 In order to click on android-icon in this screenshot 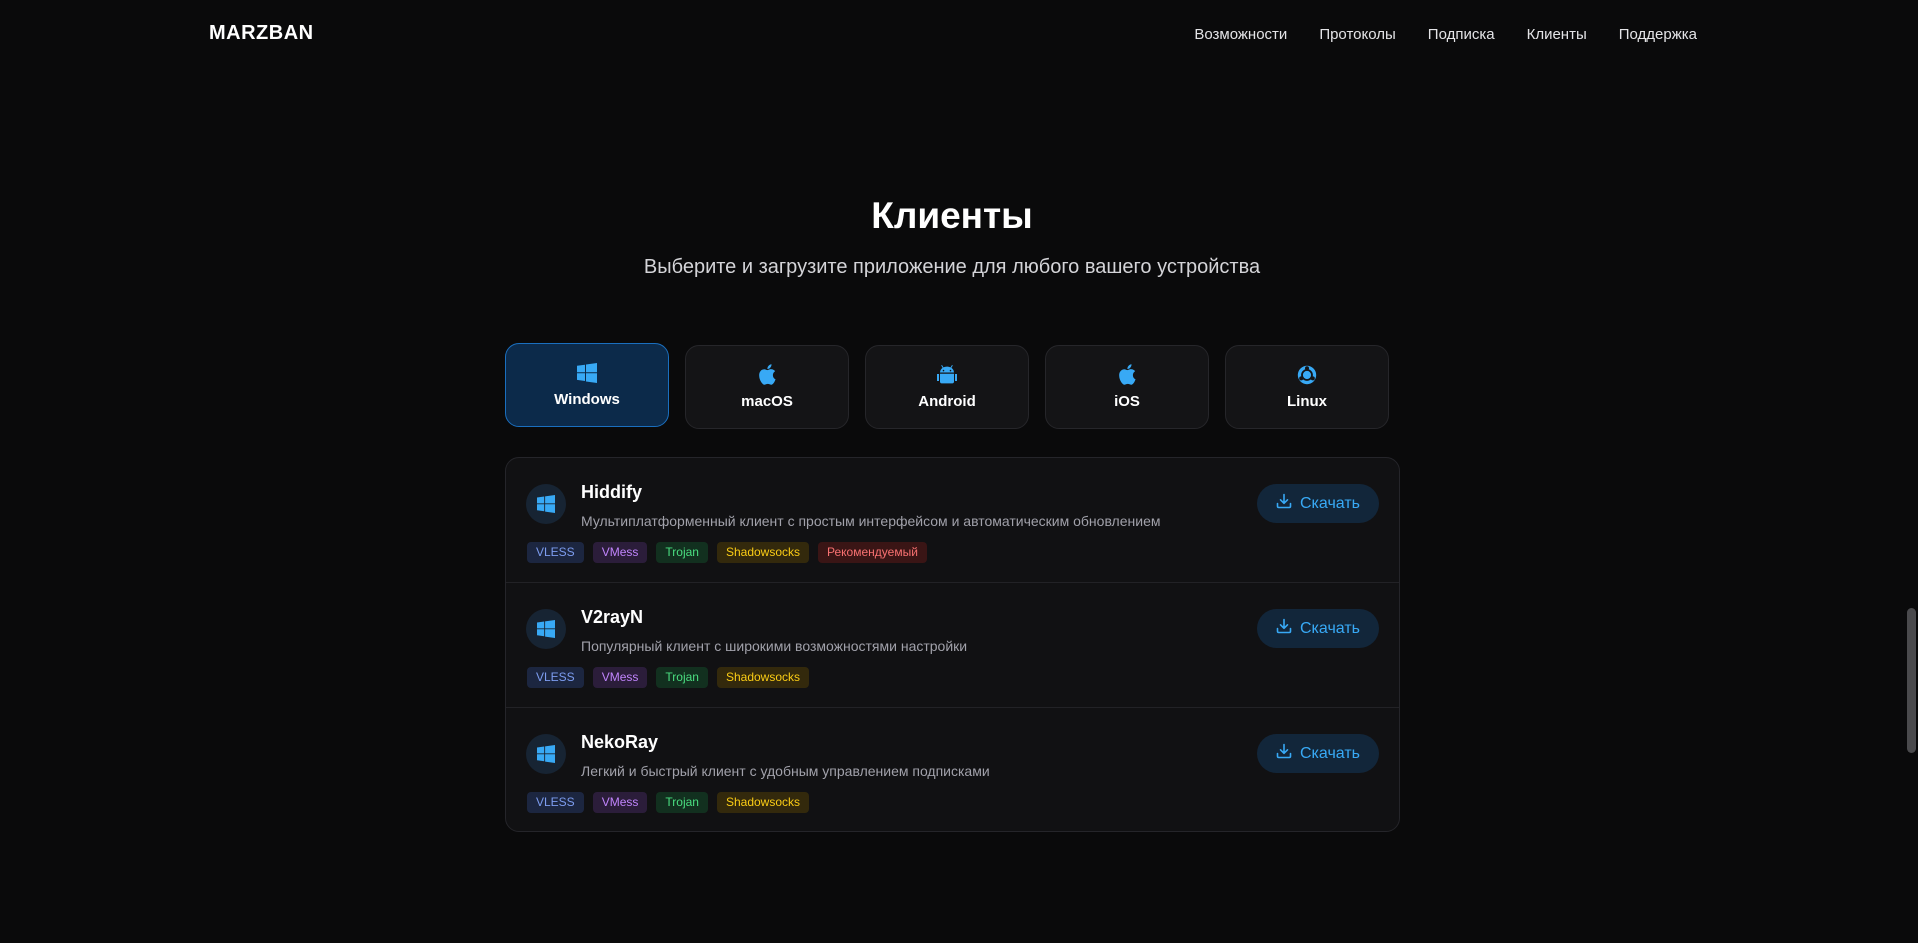, I will do `click(947, 374)`.